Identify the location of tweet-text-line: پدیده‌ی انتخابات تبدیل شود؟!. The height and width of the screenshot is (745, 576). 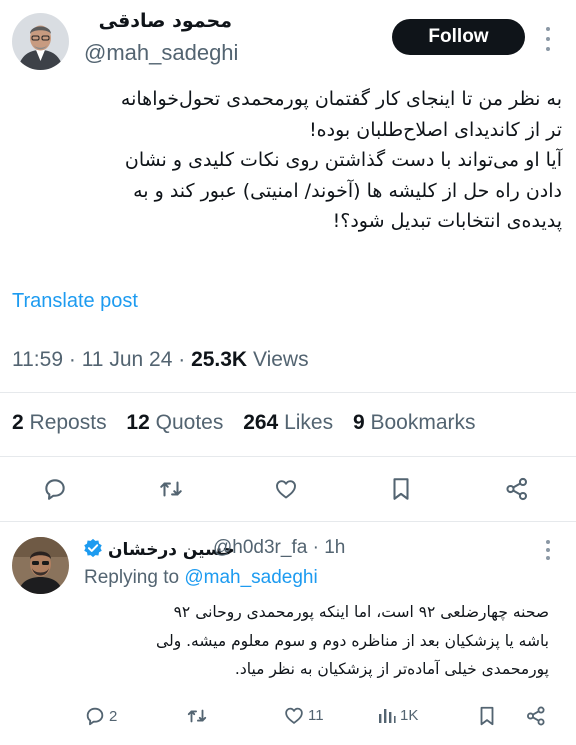
(447, 221).